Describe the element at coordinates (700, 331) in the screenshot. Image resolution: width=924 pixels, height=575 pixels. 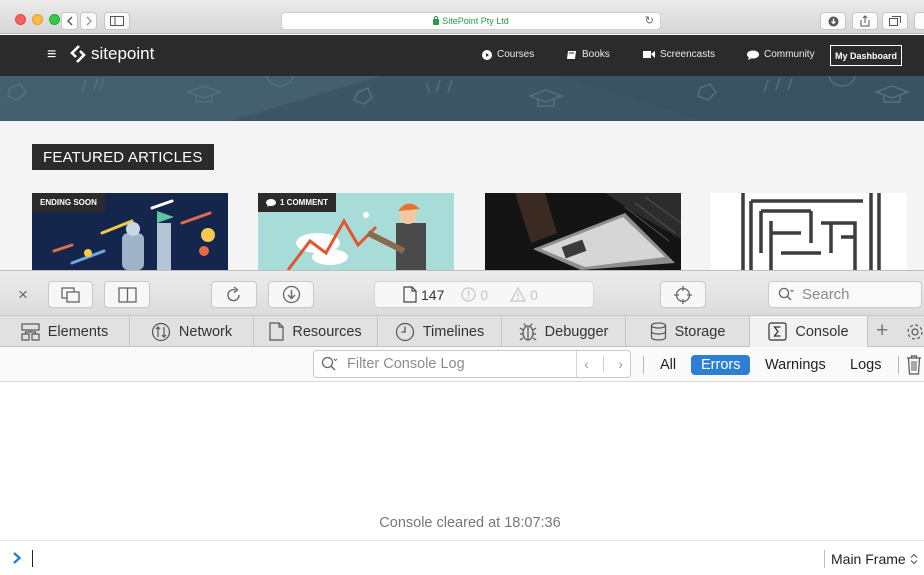
I see `tab-label: Storage` at that location.